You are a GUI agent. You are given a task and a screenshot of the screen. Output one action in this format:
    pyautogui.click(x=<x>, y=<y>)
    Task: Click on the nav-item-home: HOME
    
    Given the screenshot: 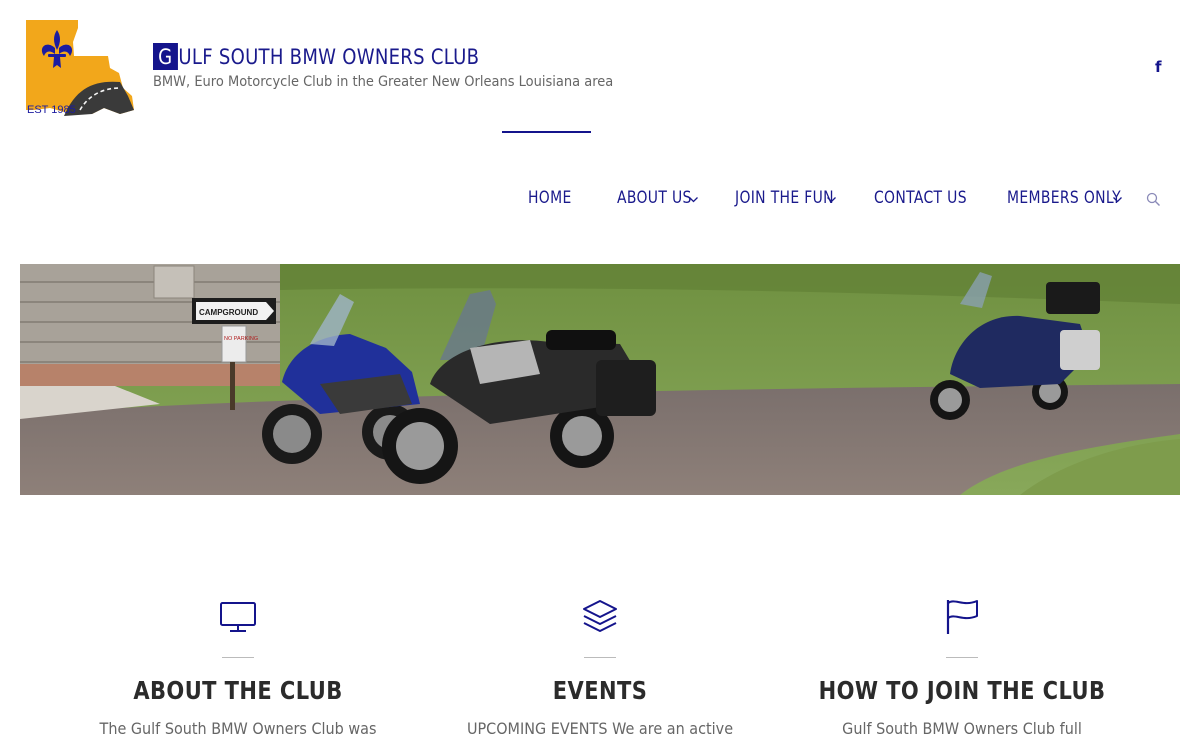 What is the action you would take?
    pyautogui.click(x=554, y=198)
    